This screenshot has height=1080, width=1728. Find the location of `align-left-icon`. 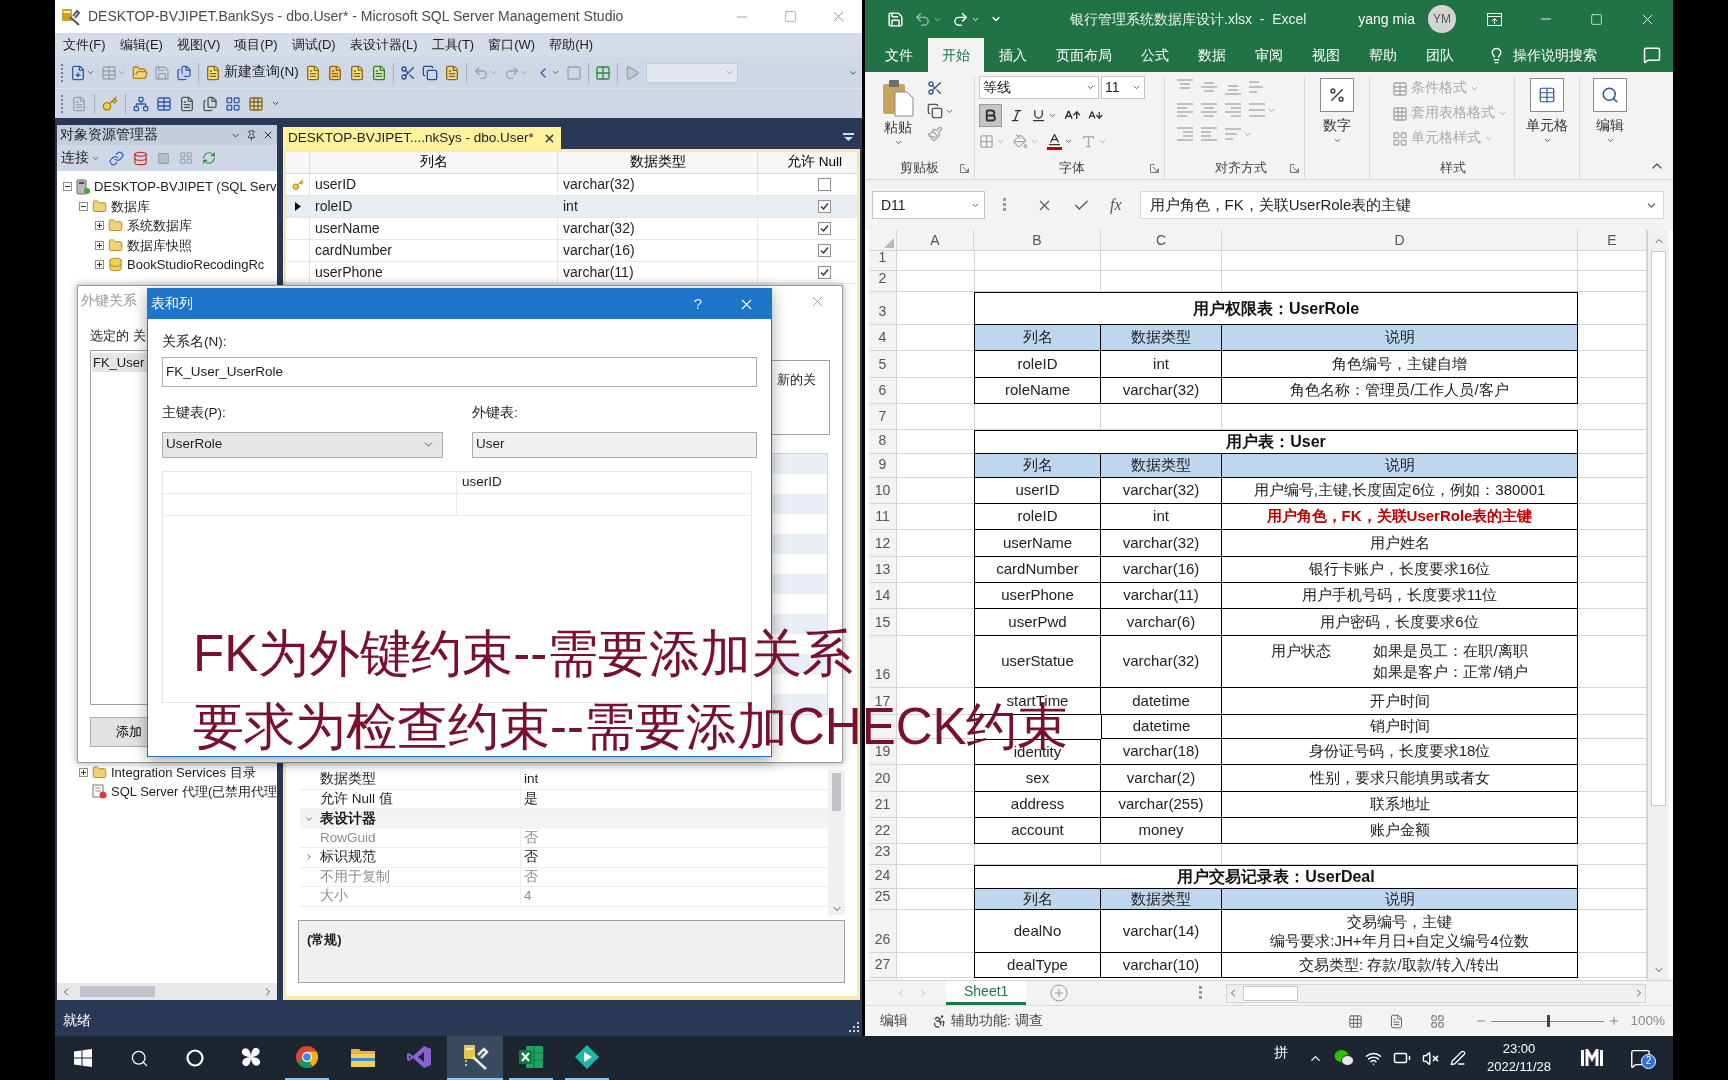

align-left-icon is located at coordinates (1185, 110).